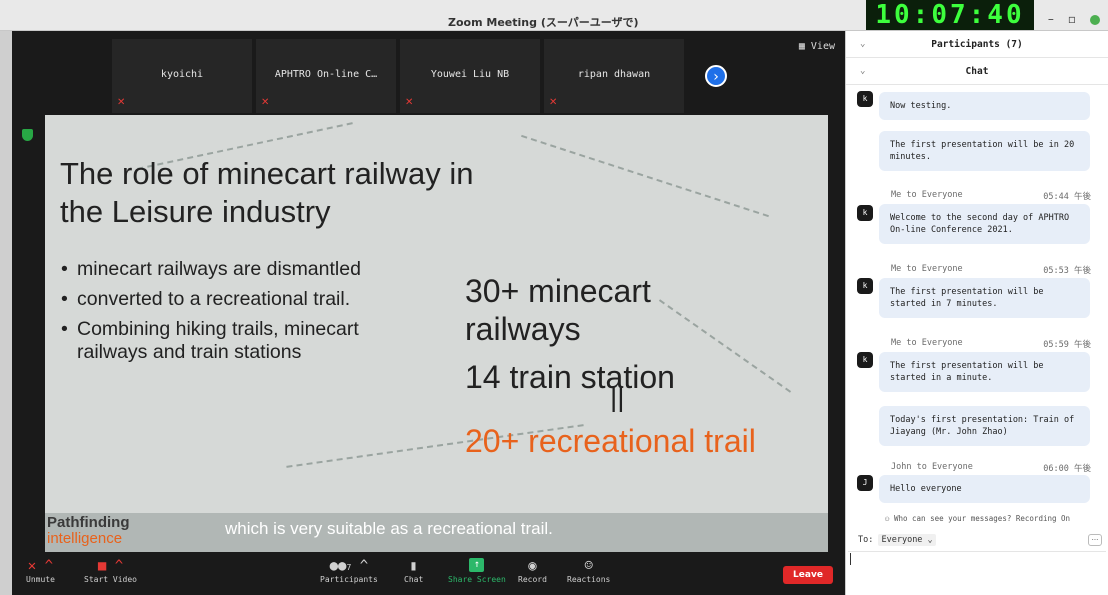  I want to click on share-screen-label: Share Screen, so click(477, 579).